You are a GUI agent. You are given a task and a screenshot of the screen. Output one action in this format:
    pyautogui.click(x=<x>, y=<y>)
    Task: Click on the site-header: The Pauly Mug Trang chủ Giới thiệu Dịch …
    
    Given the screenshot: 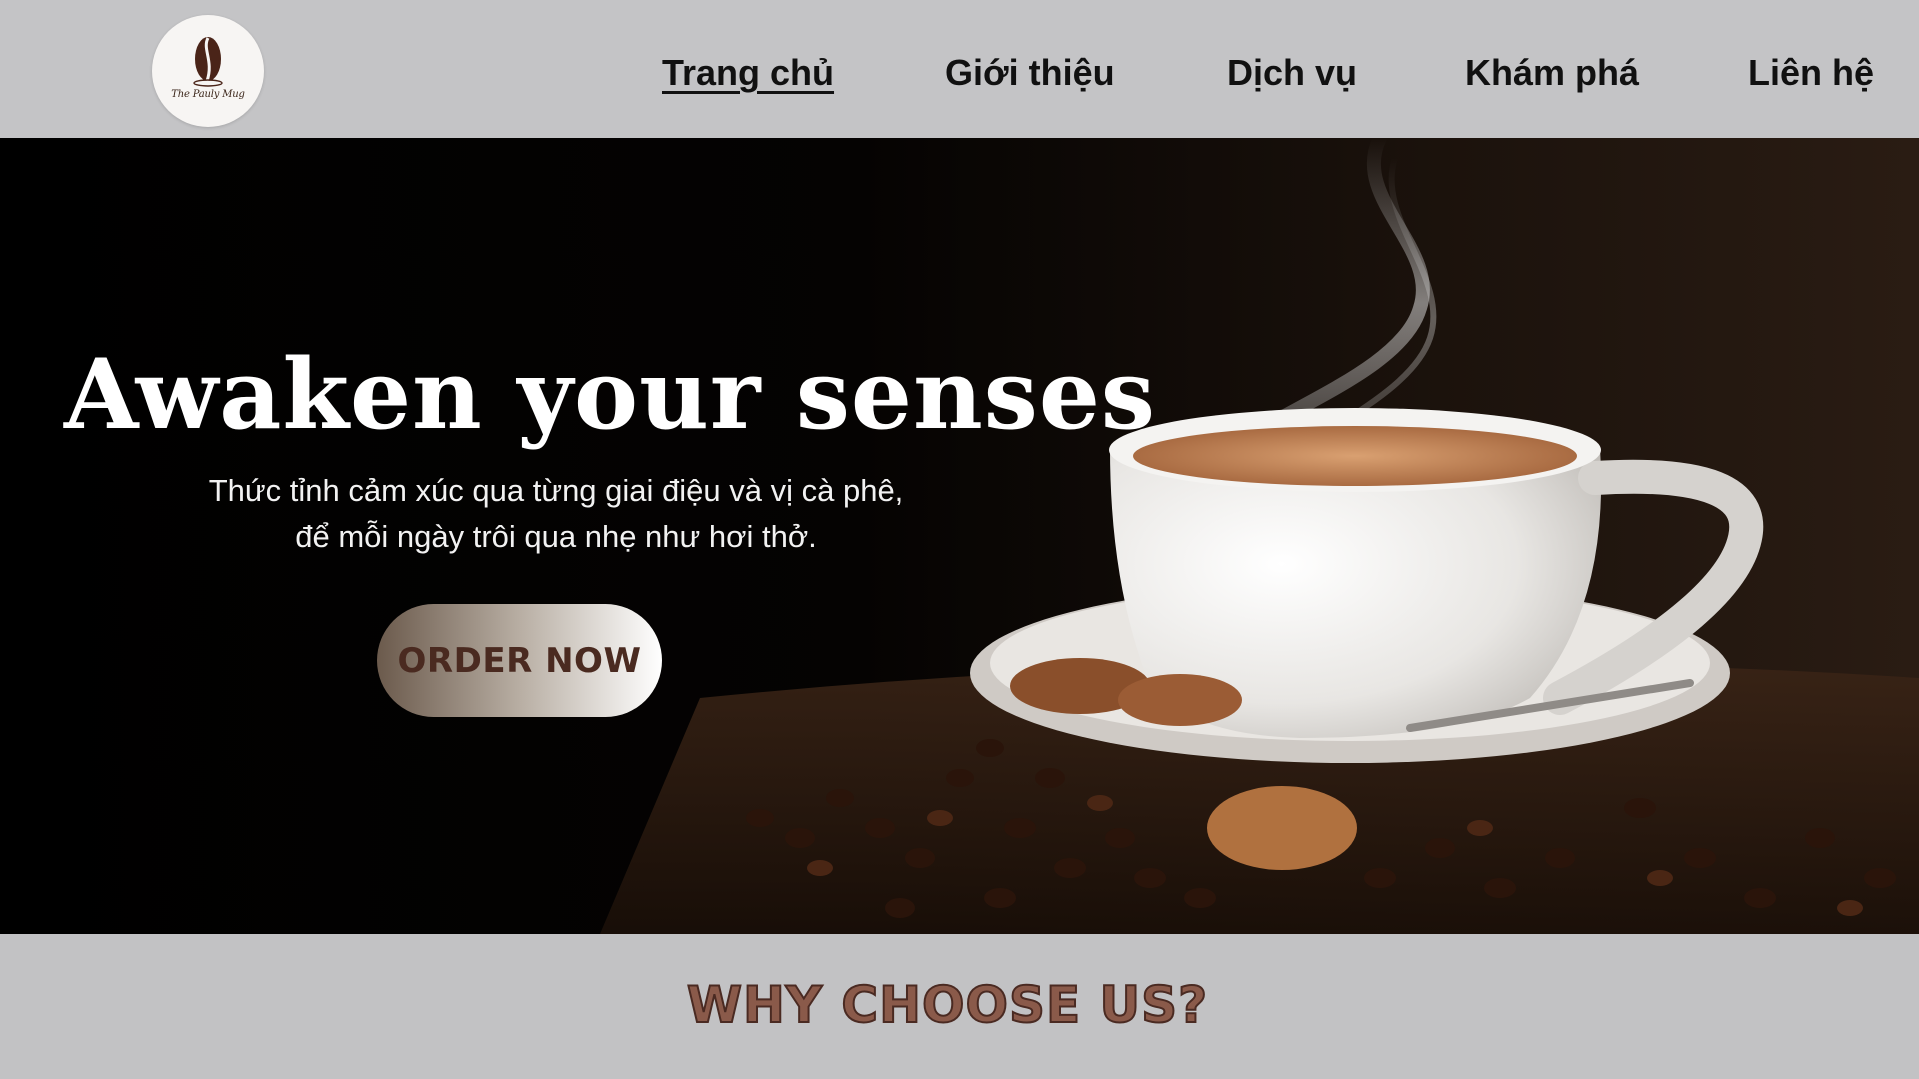 What is the action you would take?
    pyautogui.click(x=959, y=69)
    